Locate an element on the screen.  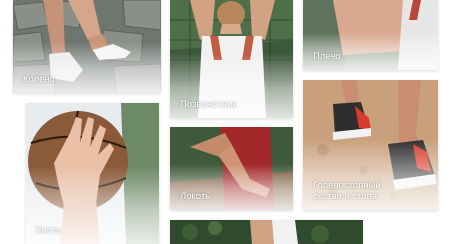
card-partial is located at coordinates (266, 232).